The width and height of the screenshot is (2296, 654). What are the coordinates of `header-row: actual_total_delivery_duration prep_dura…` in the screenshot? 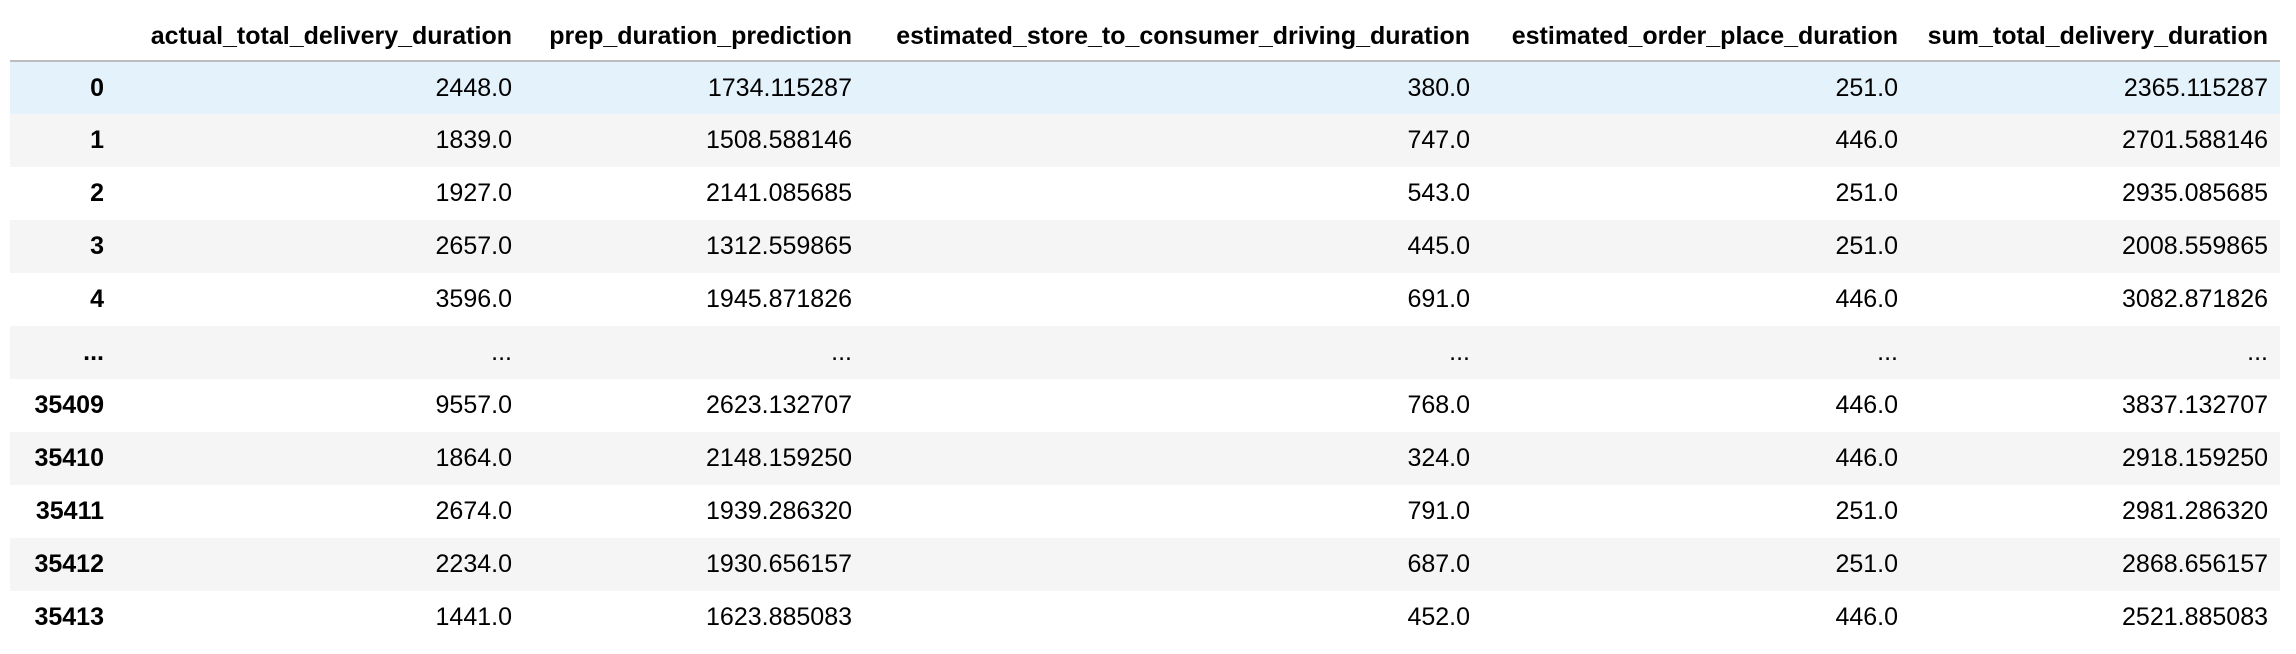 It's located at (1145, 37).